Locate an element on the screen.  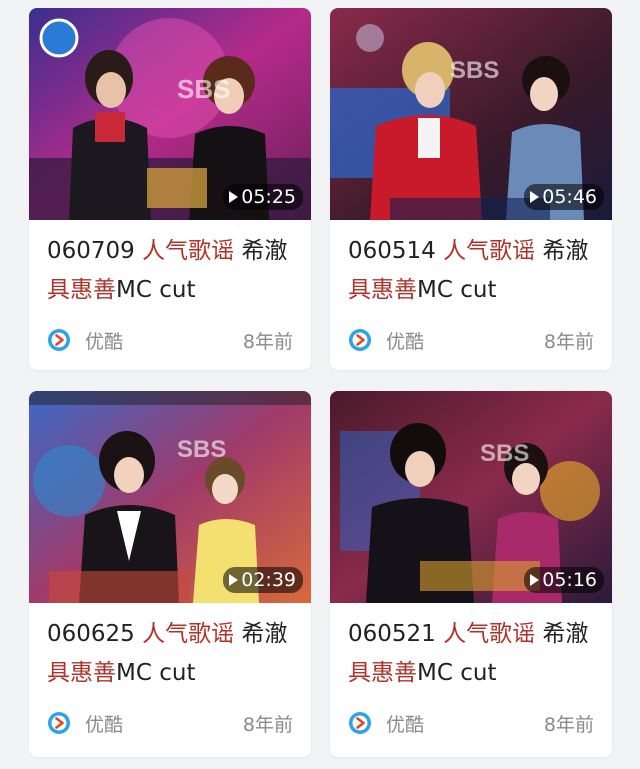
duration-badge: 05:25 is located at coordinates (263, 197).